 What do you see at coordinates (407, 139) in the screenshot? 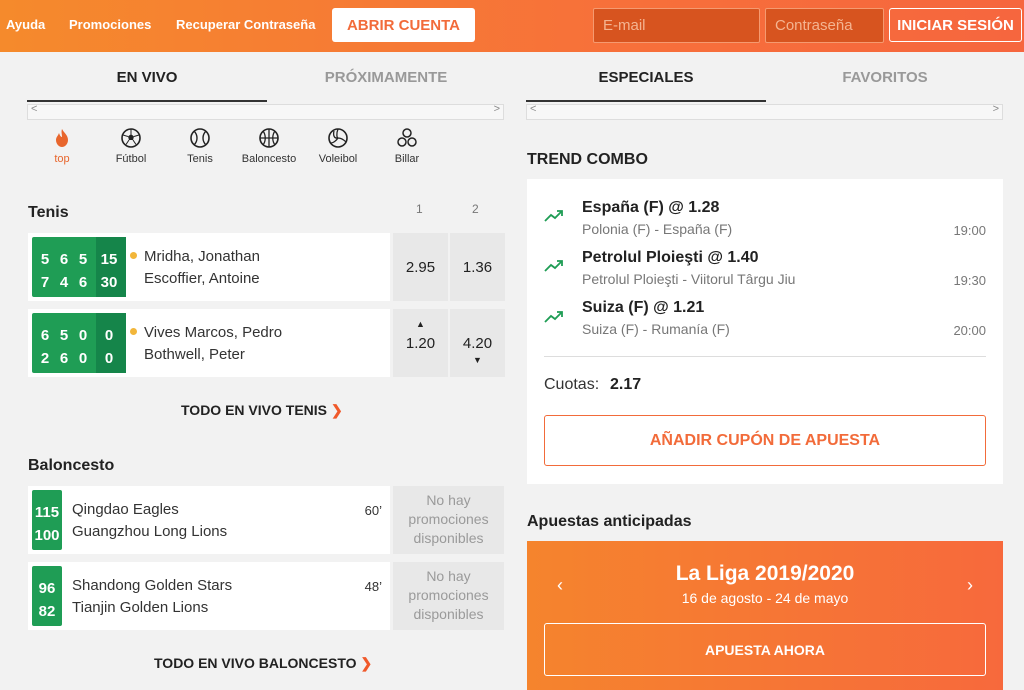
I see `billiards-icon` at bounding box center [407, 139].